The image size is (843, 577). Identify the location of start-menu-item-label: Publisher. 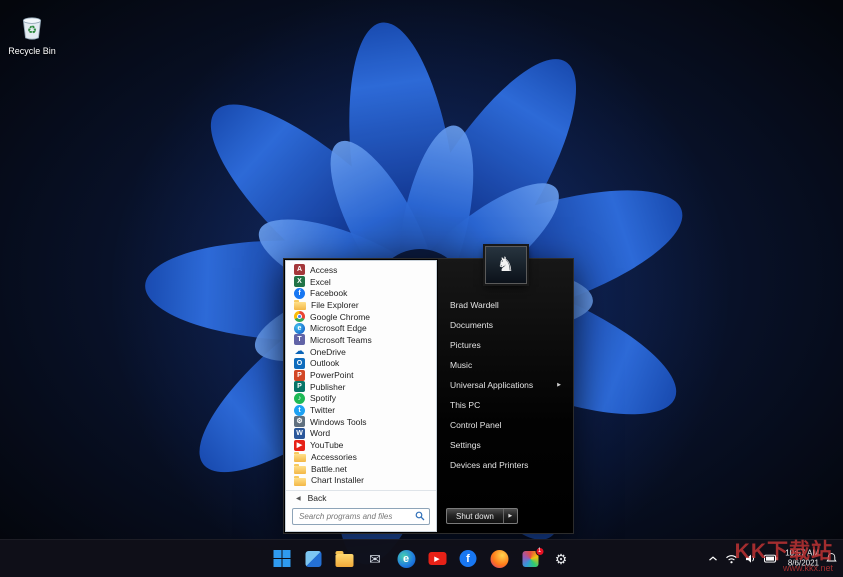
(328, 386).